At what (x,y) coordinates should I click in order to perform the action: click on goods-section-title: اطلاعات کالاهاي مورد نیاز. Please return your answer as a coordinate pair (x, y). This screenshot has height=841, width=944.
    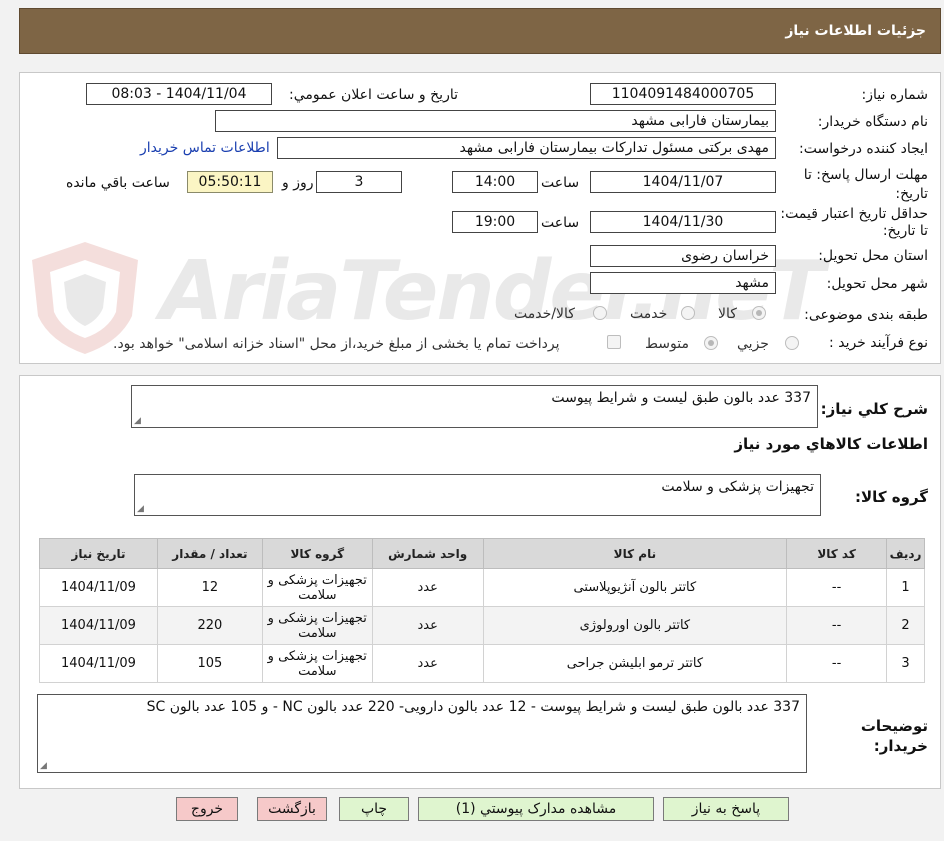
    Looking at the image, I should click on (831, 444).